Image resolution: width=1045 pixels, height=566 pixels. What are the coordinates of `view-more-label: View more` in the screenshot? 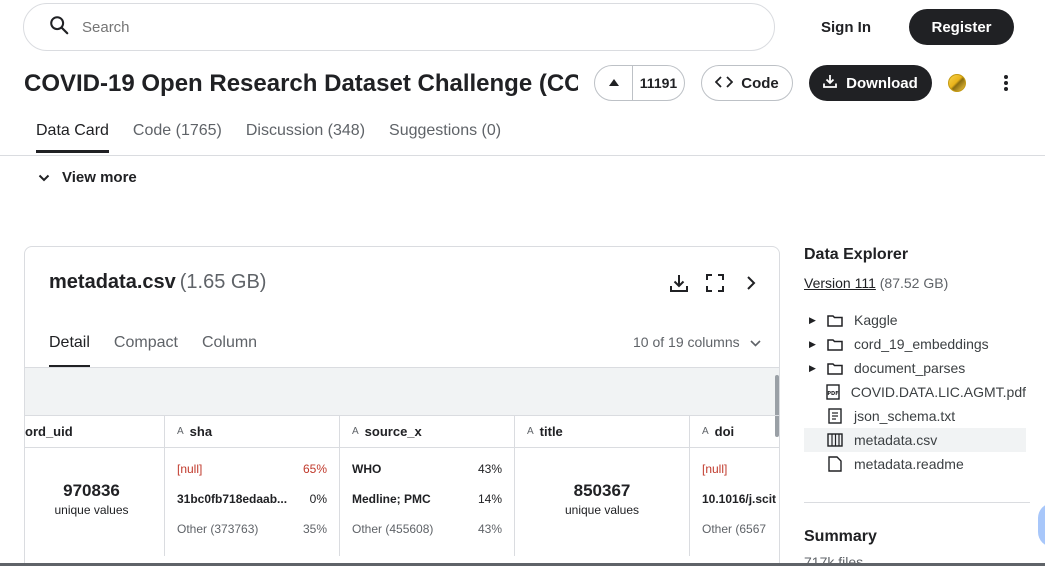 It's located at (99, 177).